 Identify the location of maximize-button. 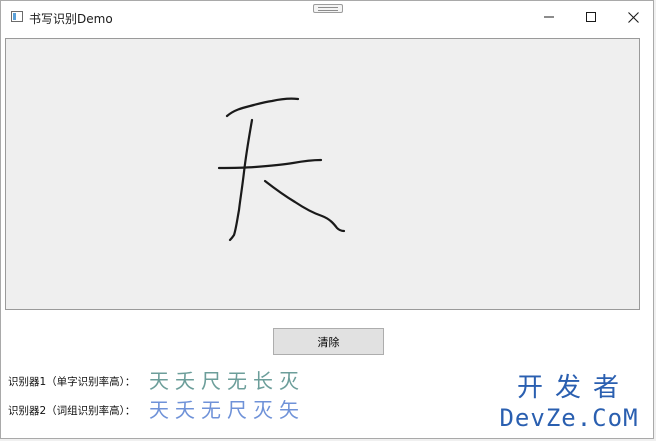
(591, 17).